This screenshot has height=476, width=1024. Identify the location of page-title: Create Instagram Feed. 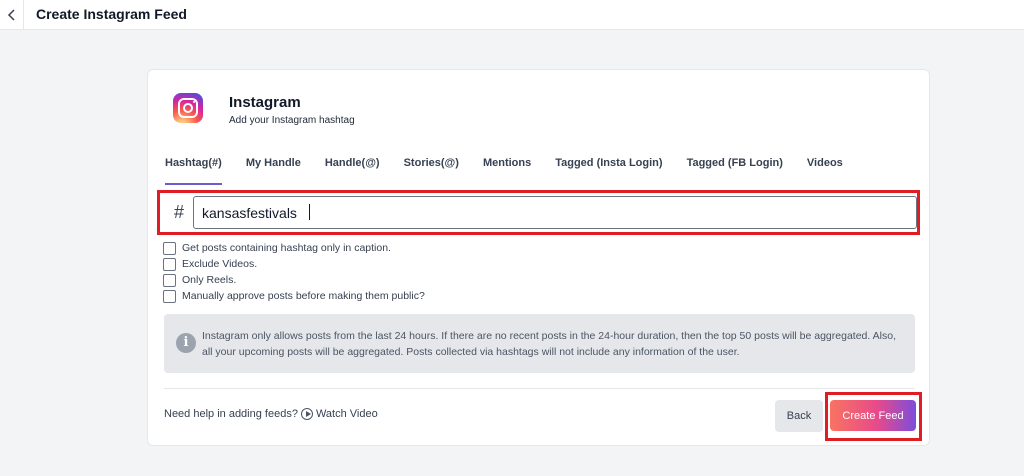
(111, 14).